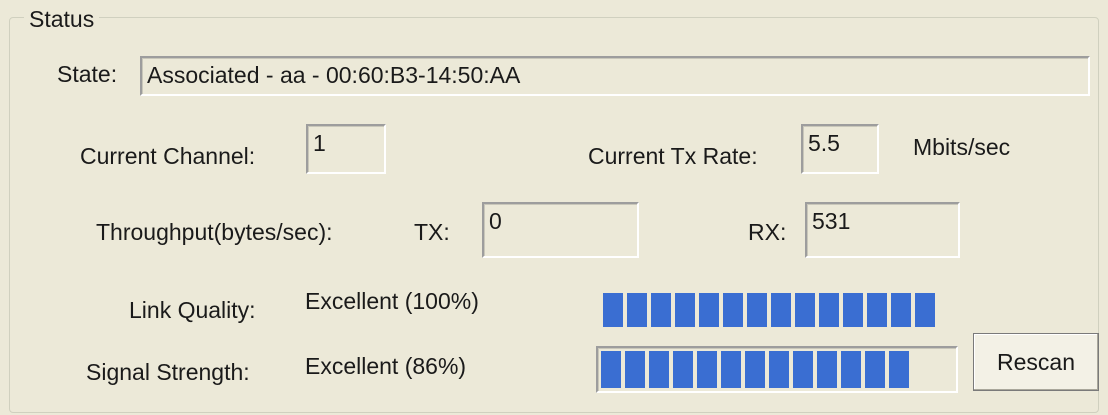 This screenshot has width=1108, height=415. What do you see at coordinates (392, 301) in the screenshot?
I see `link-quality-value: Excellent (100%)` at bounding box center [392, 301].